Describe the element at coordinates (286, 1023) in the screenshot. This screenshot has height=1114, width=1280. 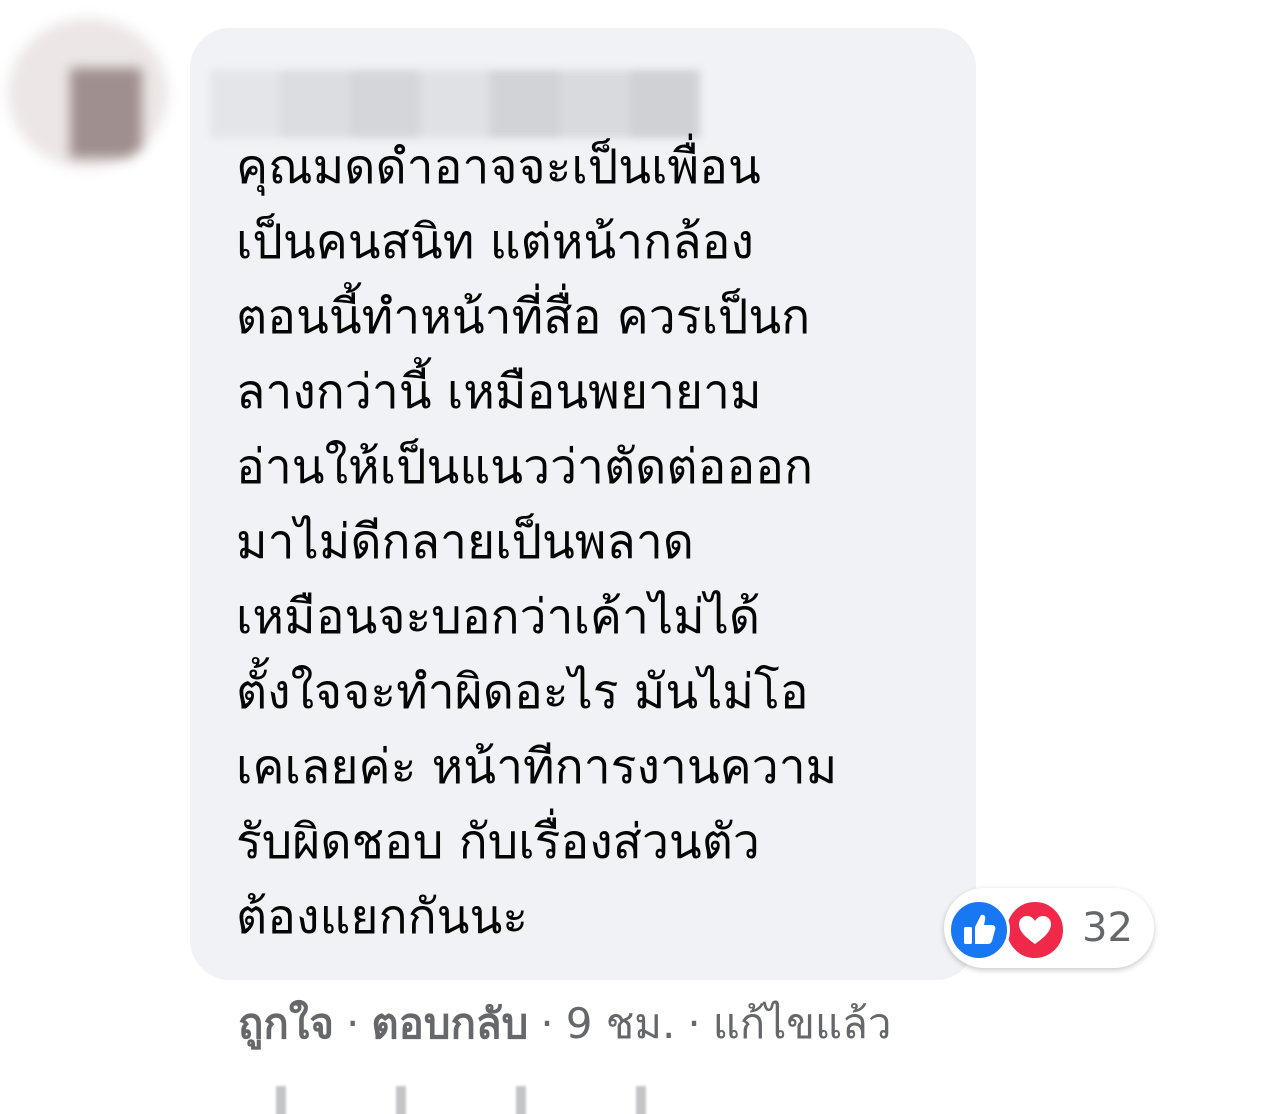
I see `like-button: ถูกใจ` at that location.